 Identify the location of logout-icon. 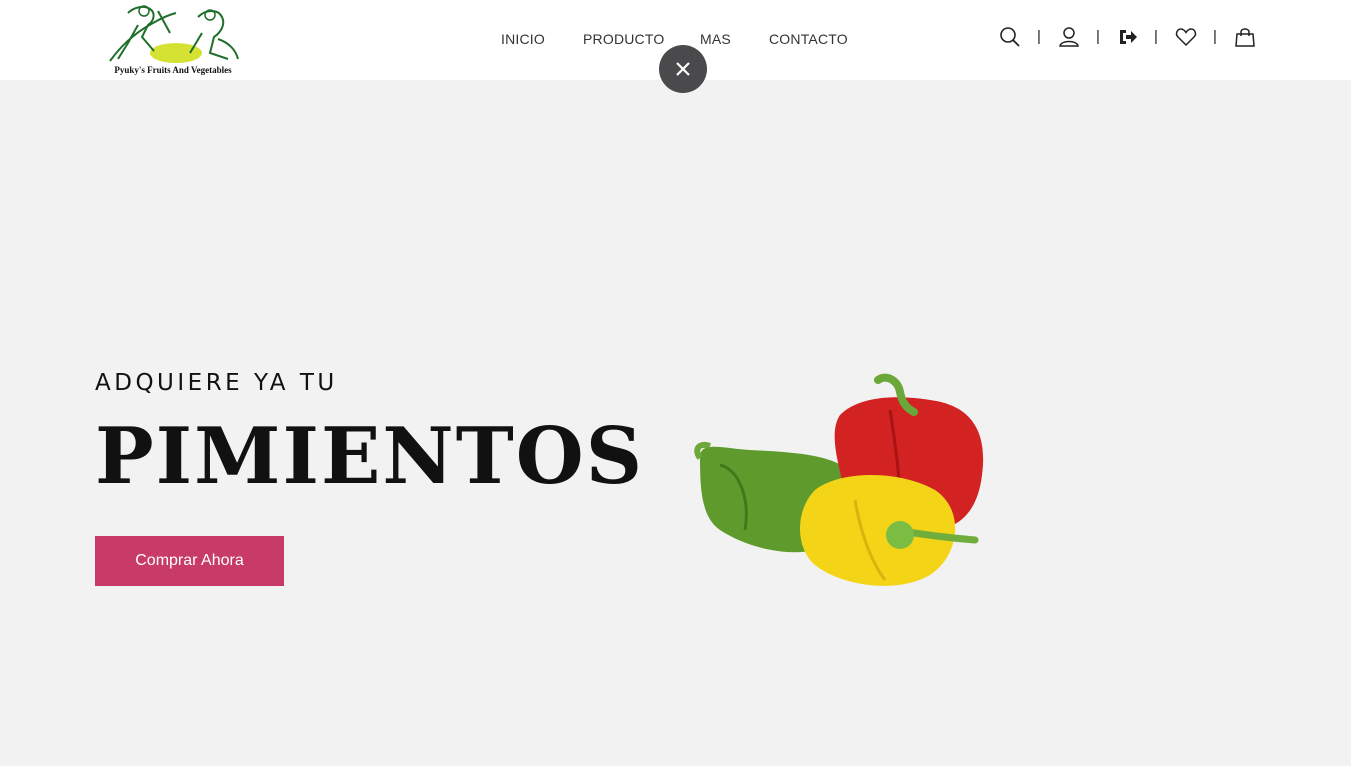
(1128, 37).